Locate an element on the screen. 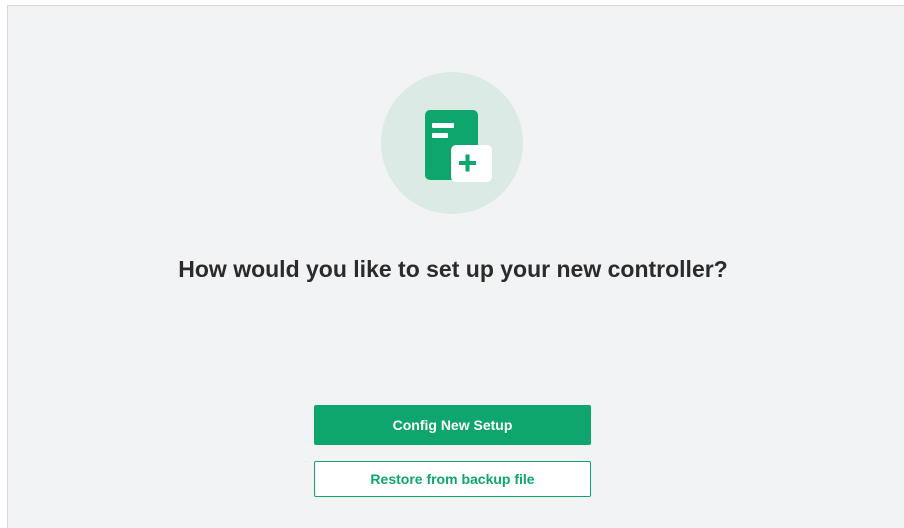  document-add-icon is located at coordinates (458, 146).